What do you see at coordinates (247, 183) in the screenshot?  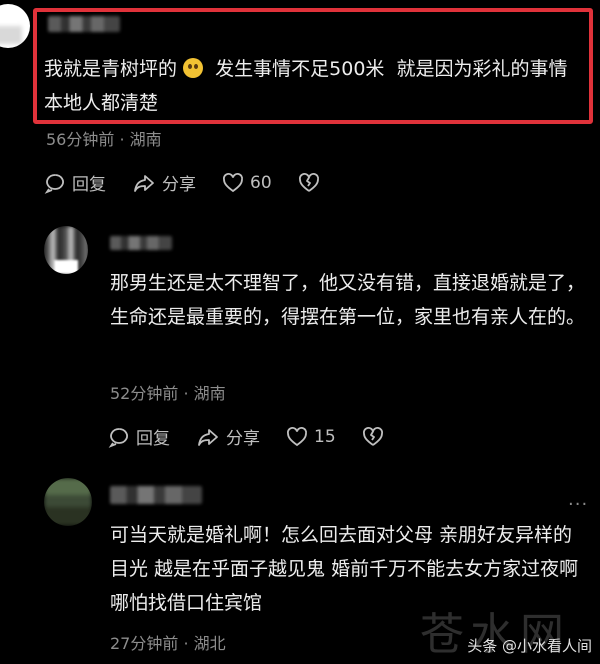 I see `like-button: 60` at bounding box center [247, 183].